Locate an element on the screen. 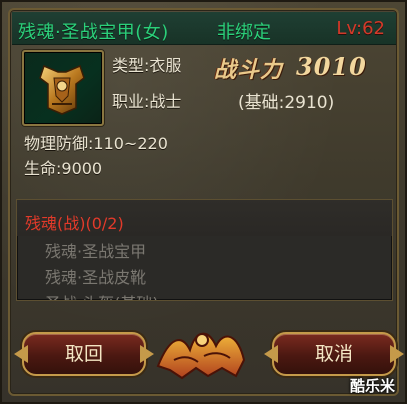  physical-defense: 物理防御:110~220 is located at coordinates (96, 143).